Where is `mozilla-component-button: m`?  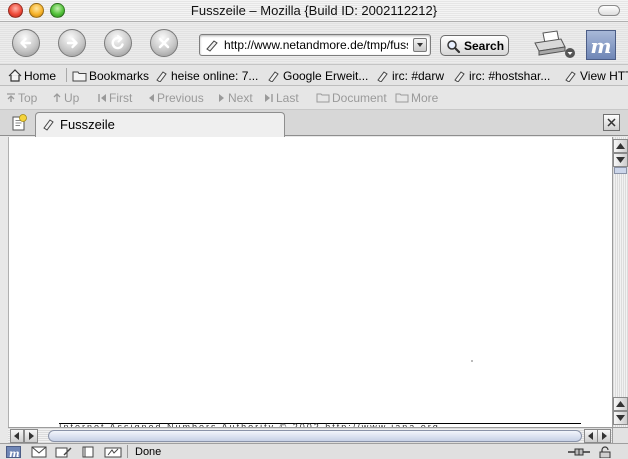
mozilla-component-button: m is located at coordinates (13, 452).